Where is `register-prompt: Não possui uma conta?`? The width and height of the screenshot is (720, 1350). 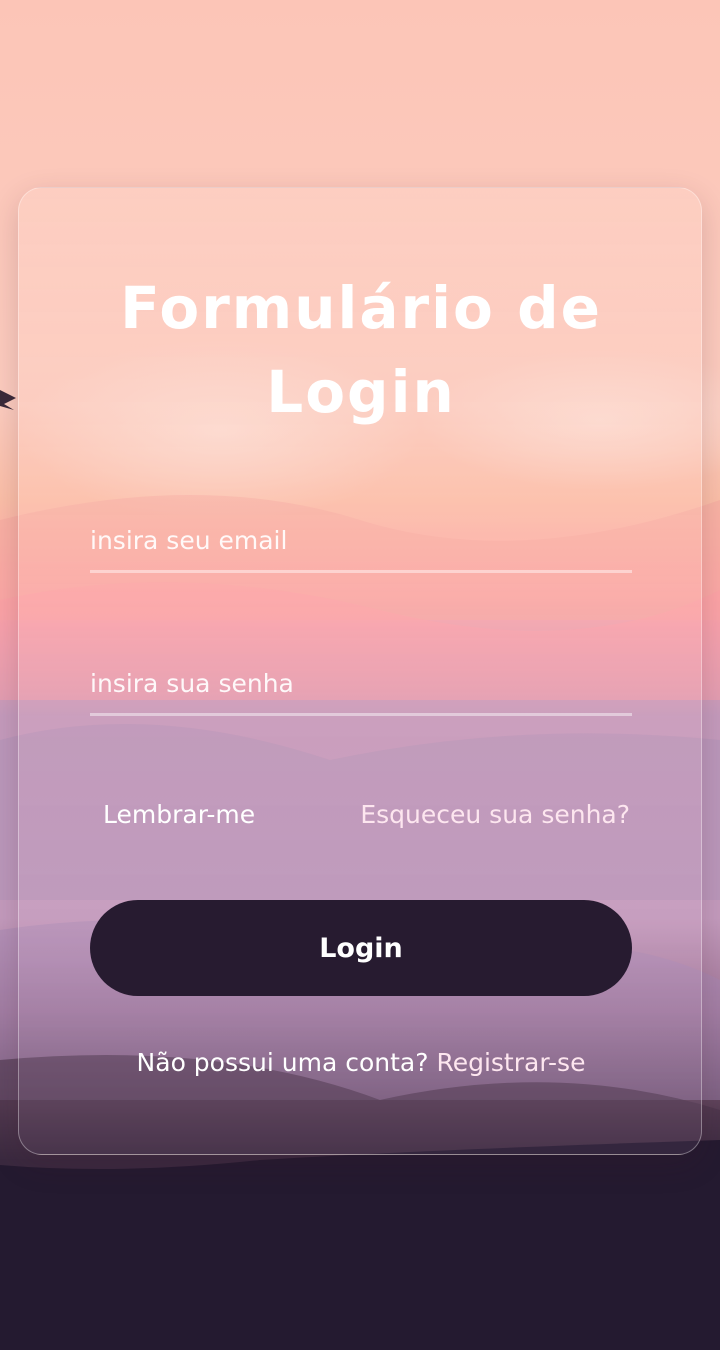 register-prompt: Não possui uma conta? is located at coordinates (282, 1062).